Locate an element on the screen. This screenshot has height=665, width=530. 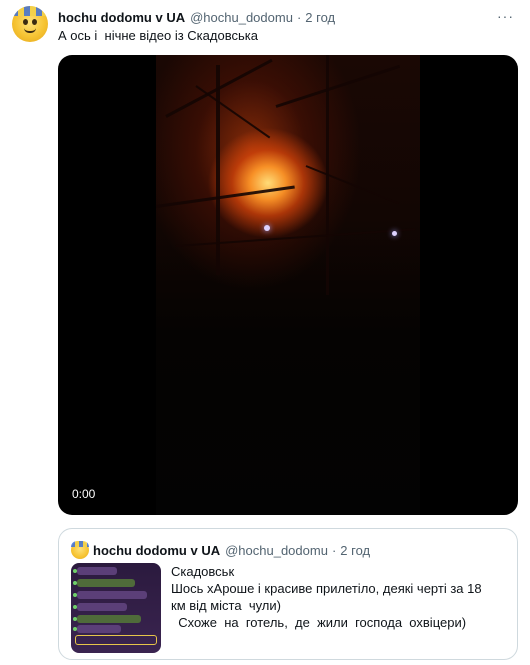
quoted-media-thumbnail is located at coordinates (116, 608).